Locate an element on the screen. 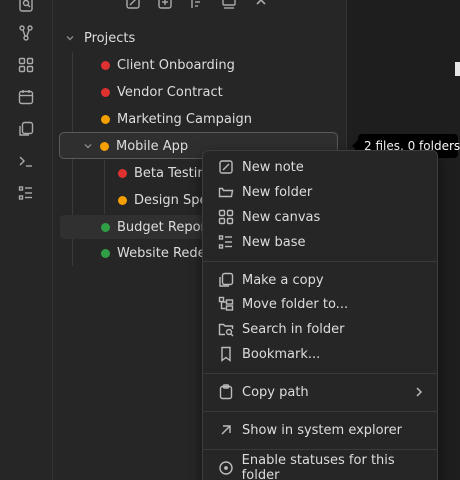  file-label: Marketing Campaign is located at coordinates (184, 119).